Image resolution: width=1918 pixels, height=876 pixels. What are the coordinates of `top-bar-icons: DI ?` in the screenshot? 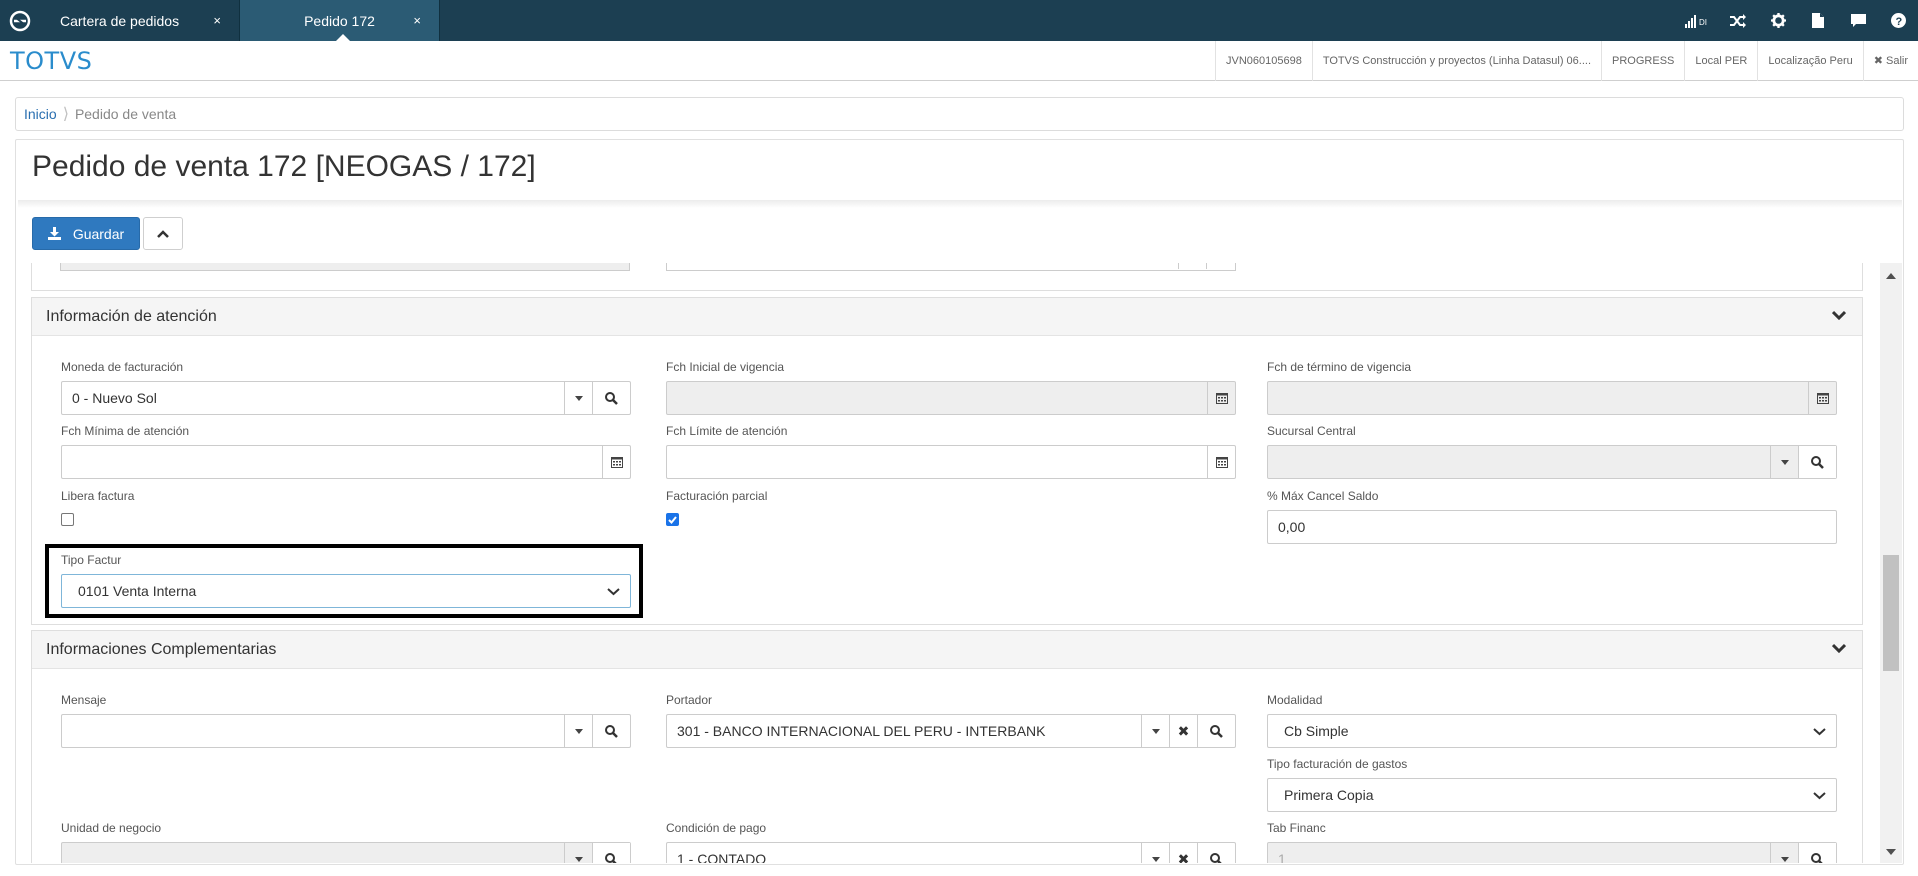 It's located at (1798, 20).